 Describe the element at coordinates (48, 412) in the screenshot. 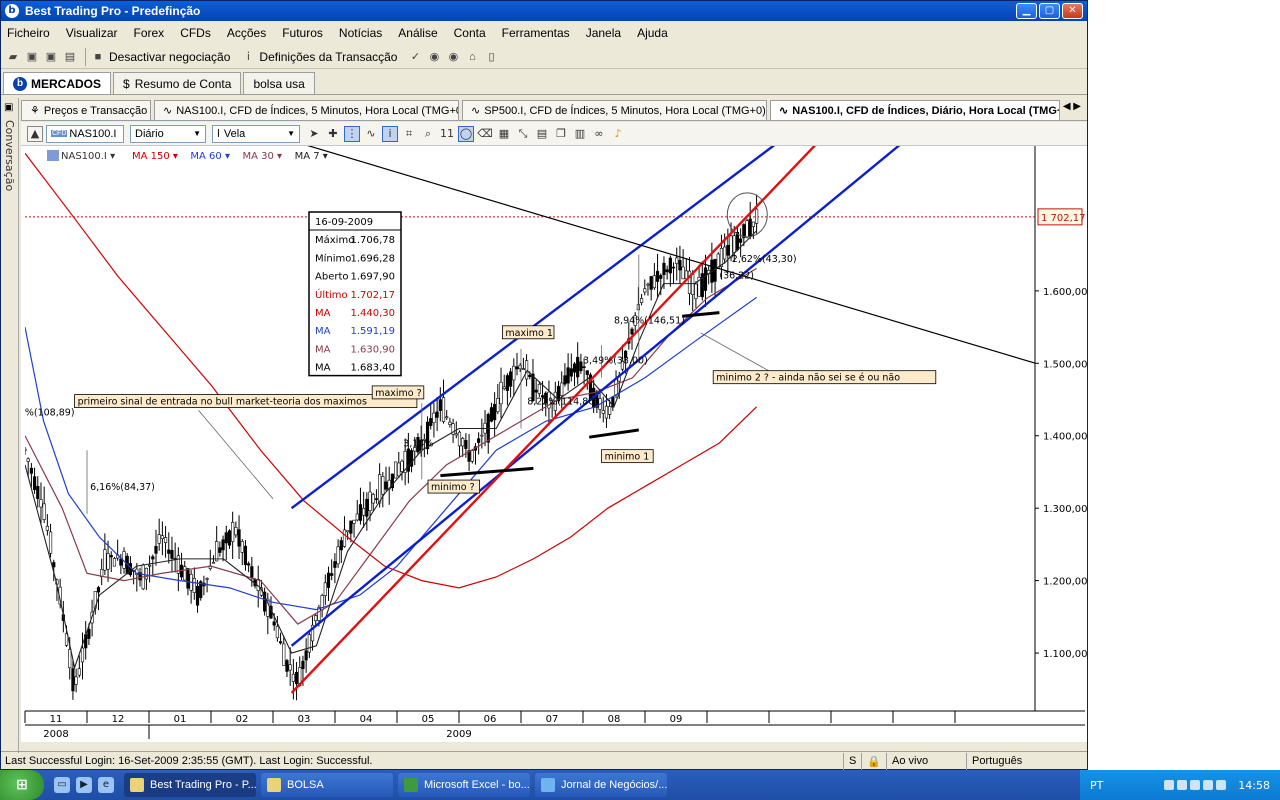

I see `measure-label: 9%(108,89)` at that location.